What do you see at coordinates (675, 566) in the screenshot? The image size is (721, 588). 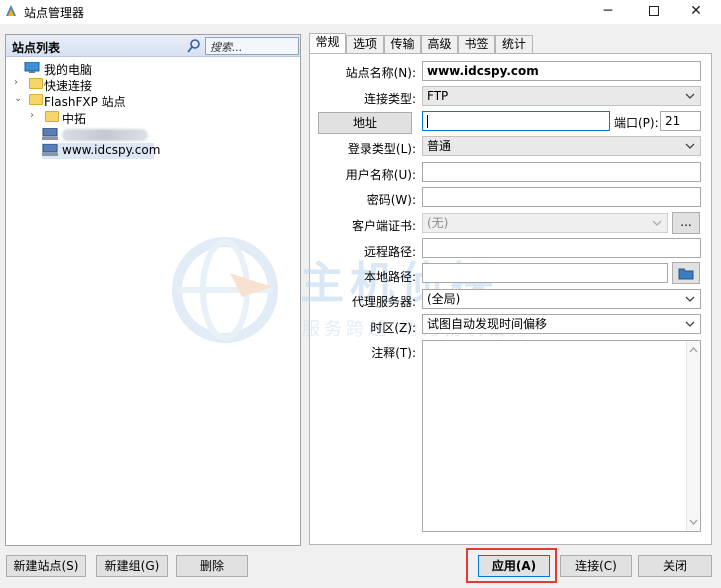 I see `close-button: 关闭` at bounding box center [675, 566].